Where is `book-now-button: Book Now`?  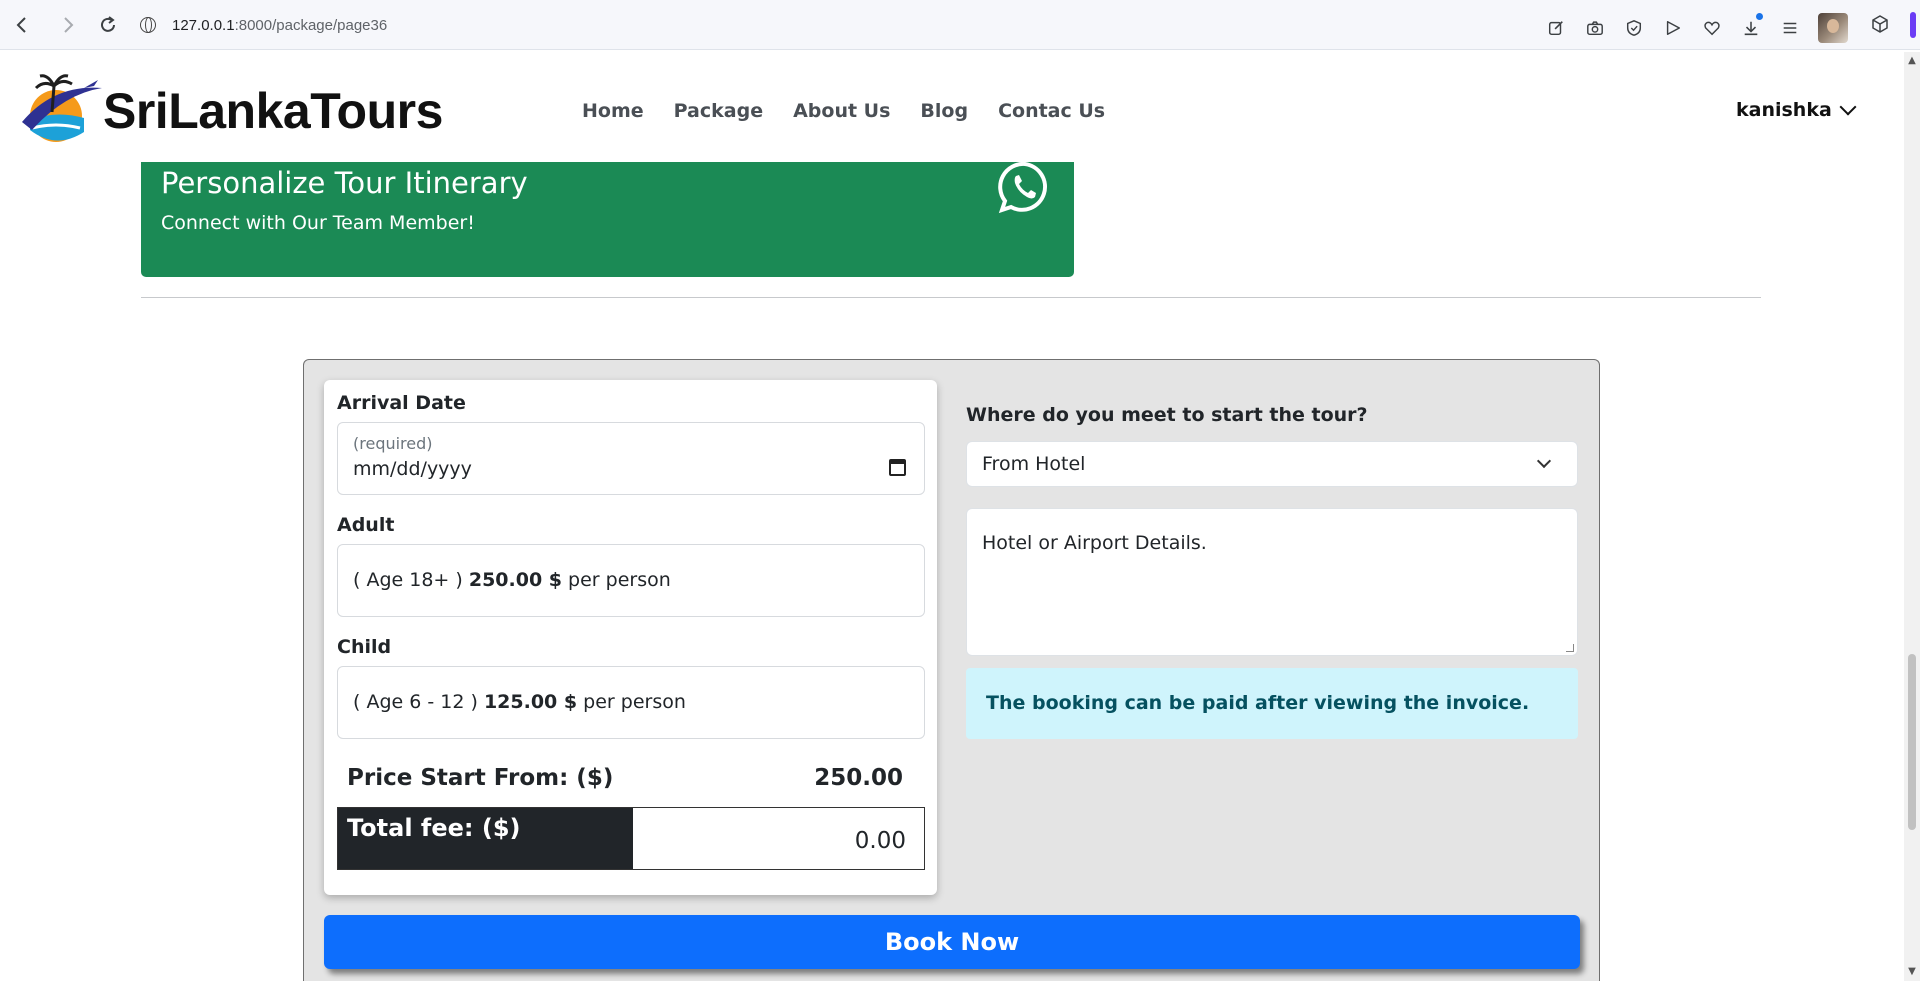
book-now-button: Book Now is located at coordinates (952, 942).